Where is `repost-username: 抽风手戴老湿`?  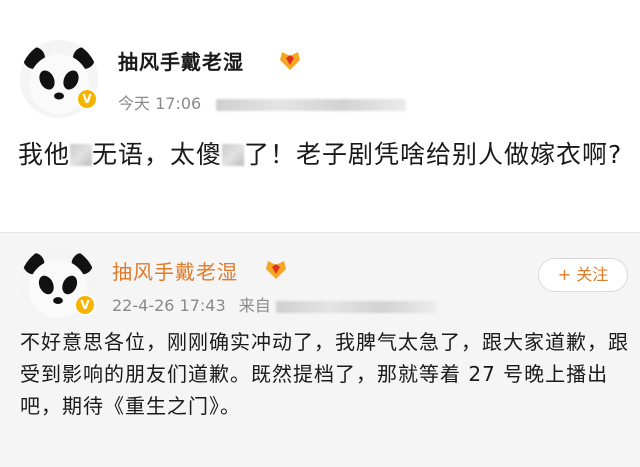 repost-username: 抽风手戴老湿 is located at coordinates (175, 270).